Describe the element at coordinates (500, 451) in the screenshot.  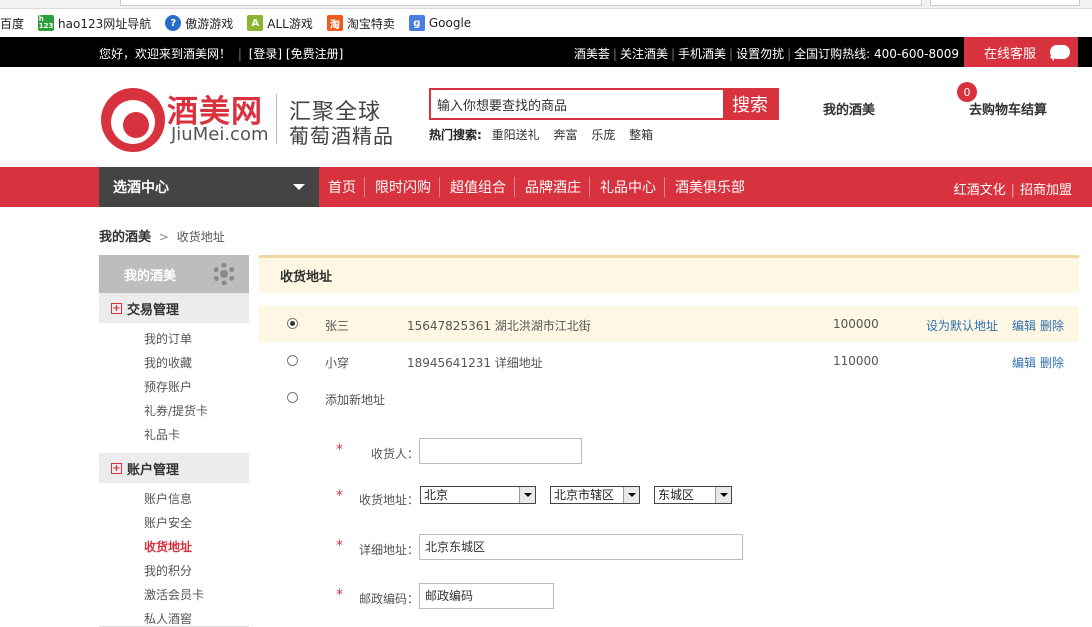
I see `receiver-input` at that location.